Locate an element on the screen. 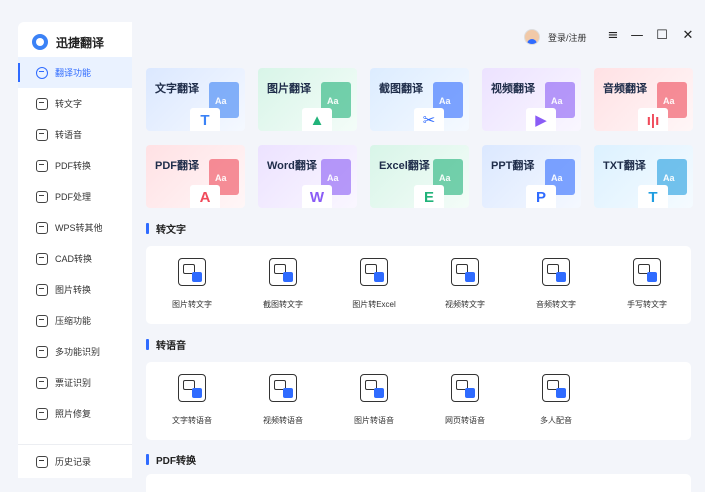  recognize-icon is located at coordinates (42, 351).